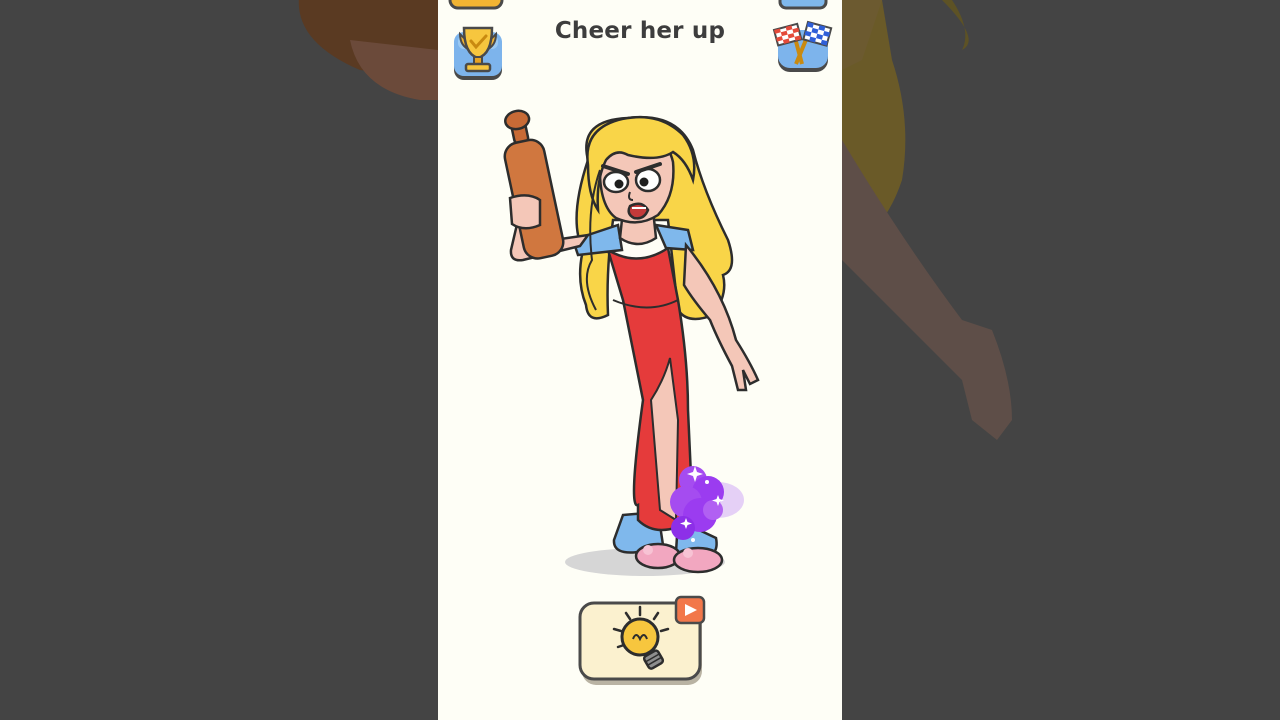 The width and height of the screenshot is (1280, 720). What do you see at coordinates (804, 47) in the screenshot?
I see `levels-flags-button` at bounding box center [804, 47].